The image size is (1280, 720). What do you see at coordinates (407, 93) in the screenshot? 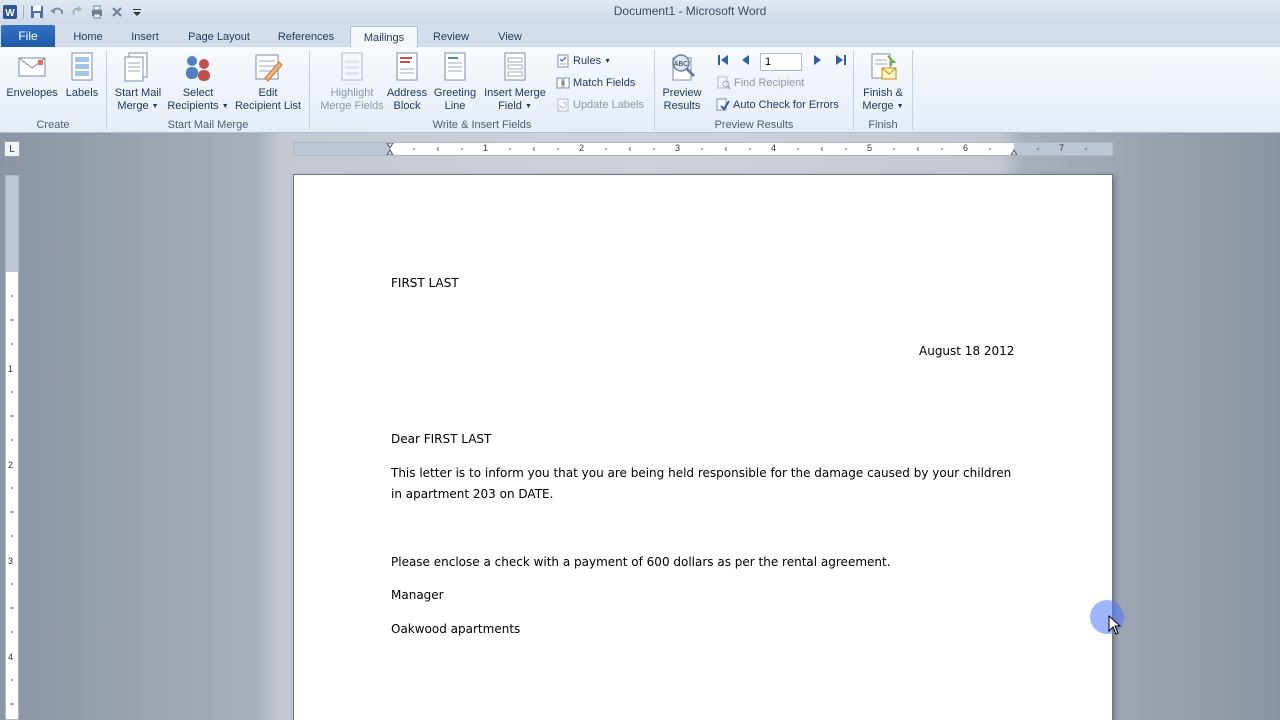
I see `address-block-line1: Address` at bounding box center [407, 93].